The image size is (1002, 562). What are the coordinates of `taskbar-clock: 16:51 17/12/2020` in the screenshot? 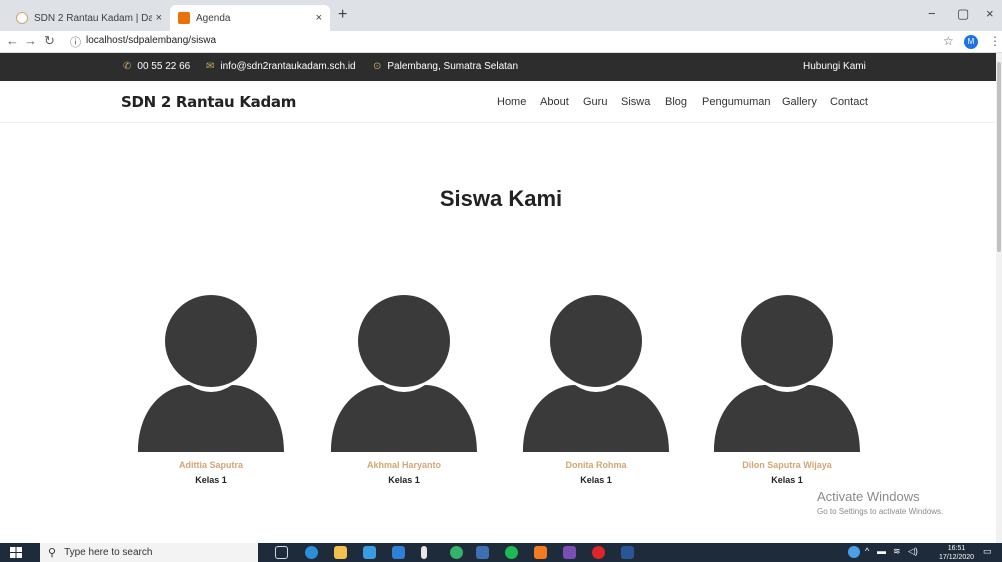 It's located at (956, 553).